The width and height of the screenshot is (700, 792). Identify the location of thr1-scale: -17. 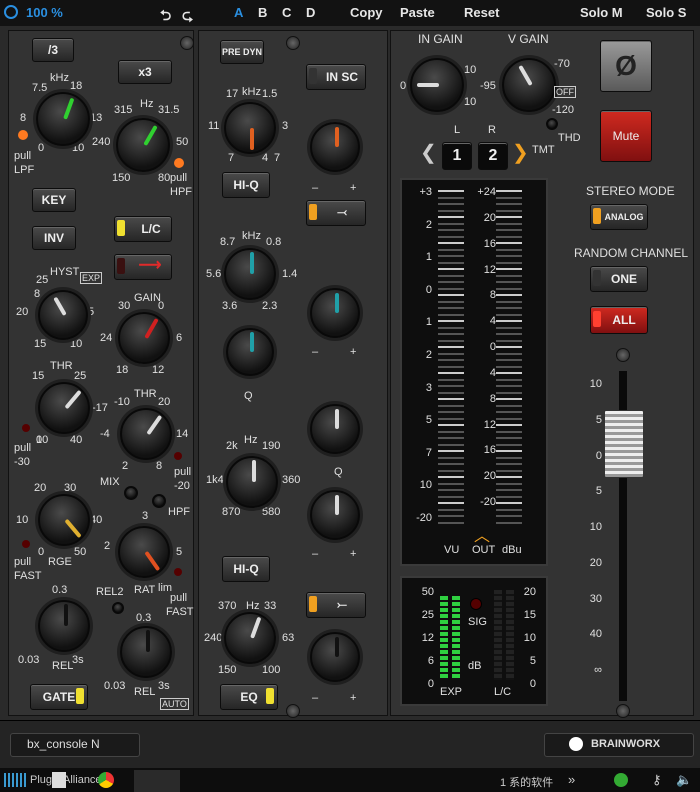
(100, 408).